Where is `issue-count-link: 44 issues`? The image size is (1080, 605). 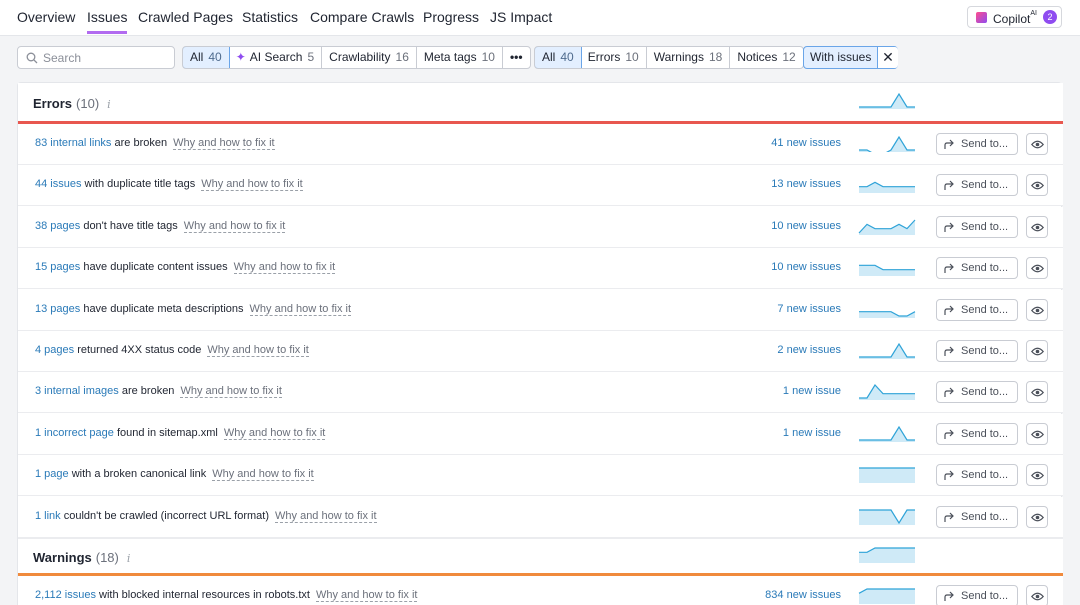 issue-count-link: 44 issues is located at coordinates (58, 184).